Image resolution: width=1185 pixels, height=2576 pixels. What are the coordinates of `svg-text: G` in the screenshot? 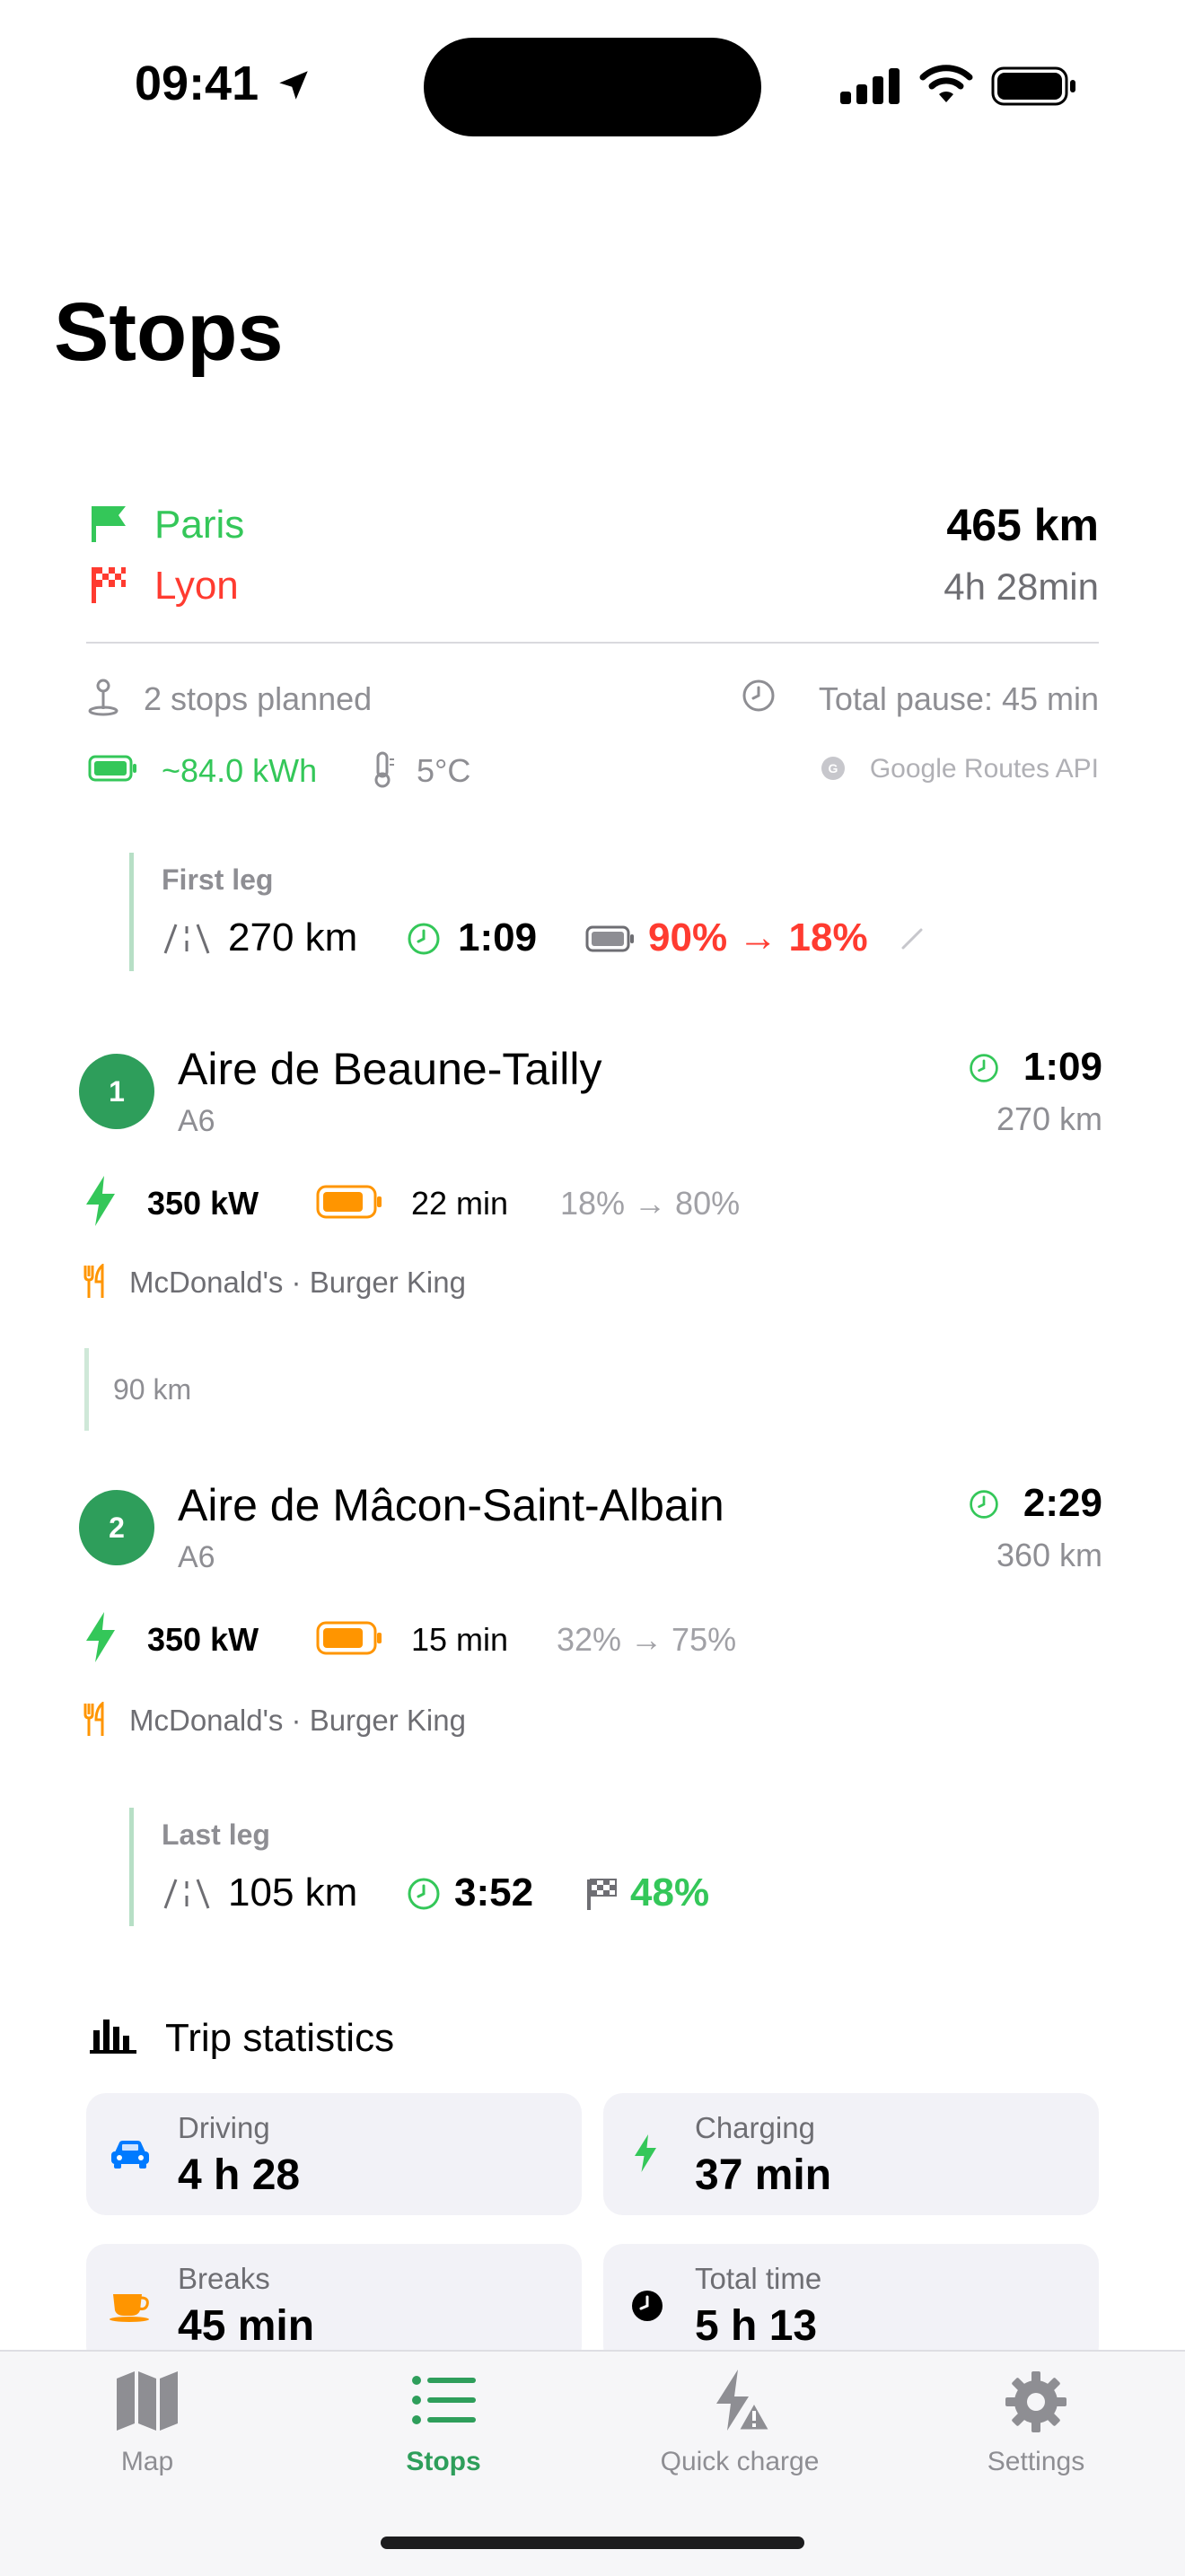 It's located at (833, 768).